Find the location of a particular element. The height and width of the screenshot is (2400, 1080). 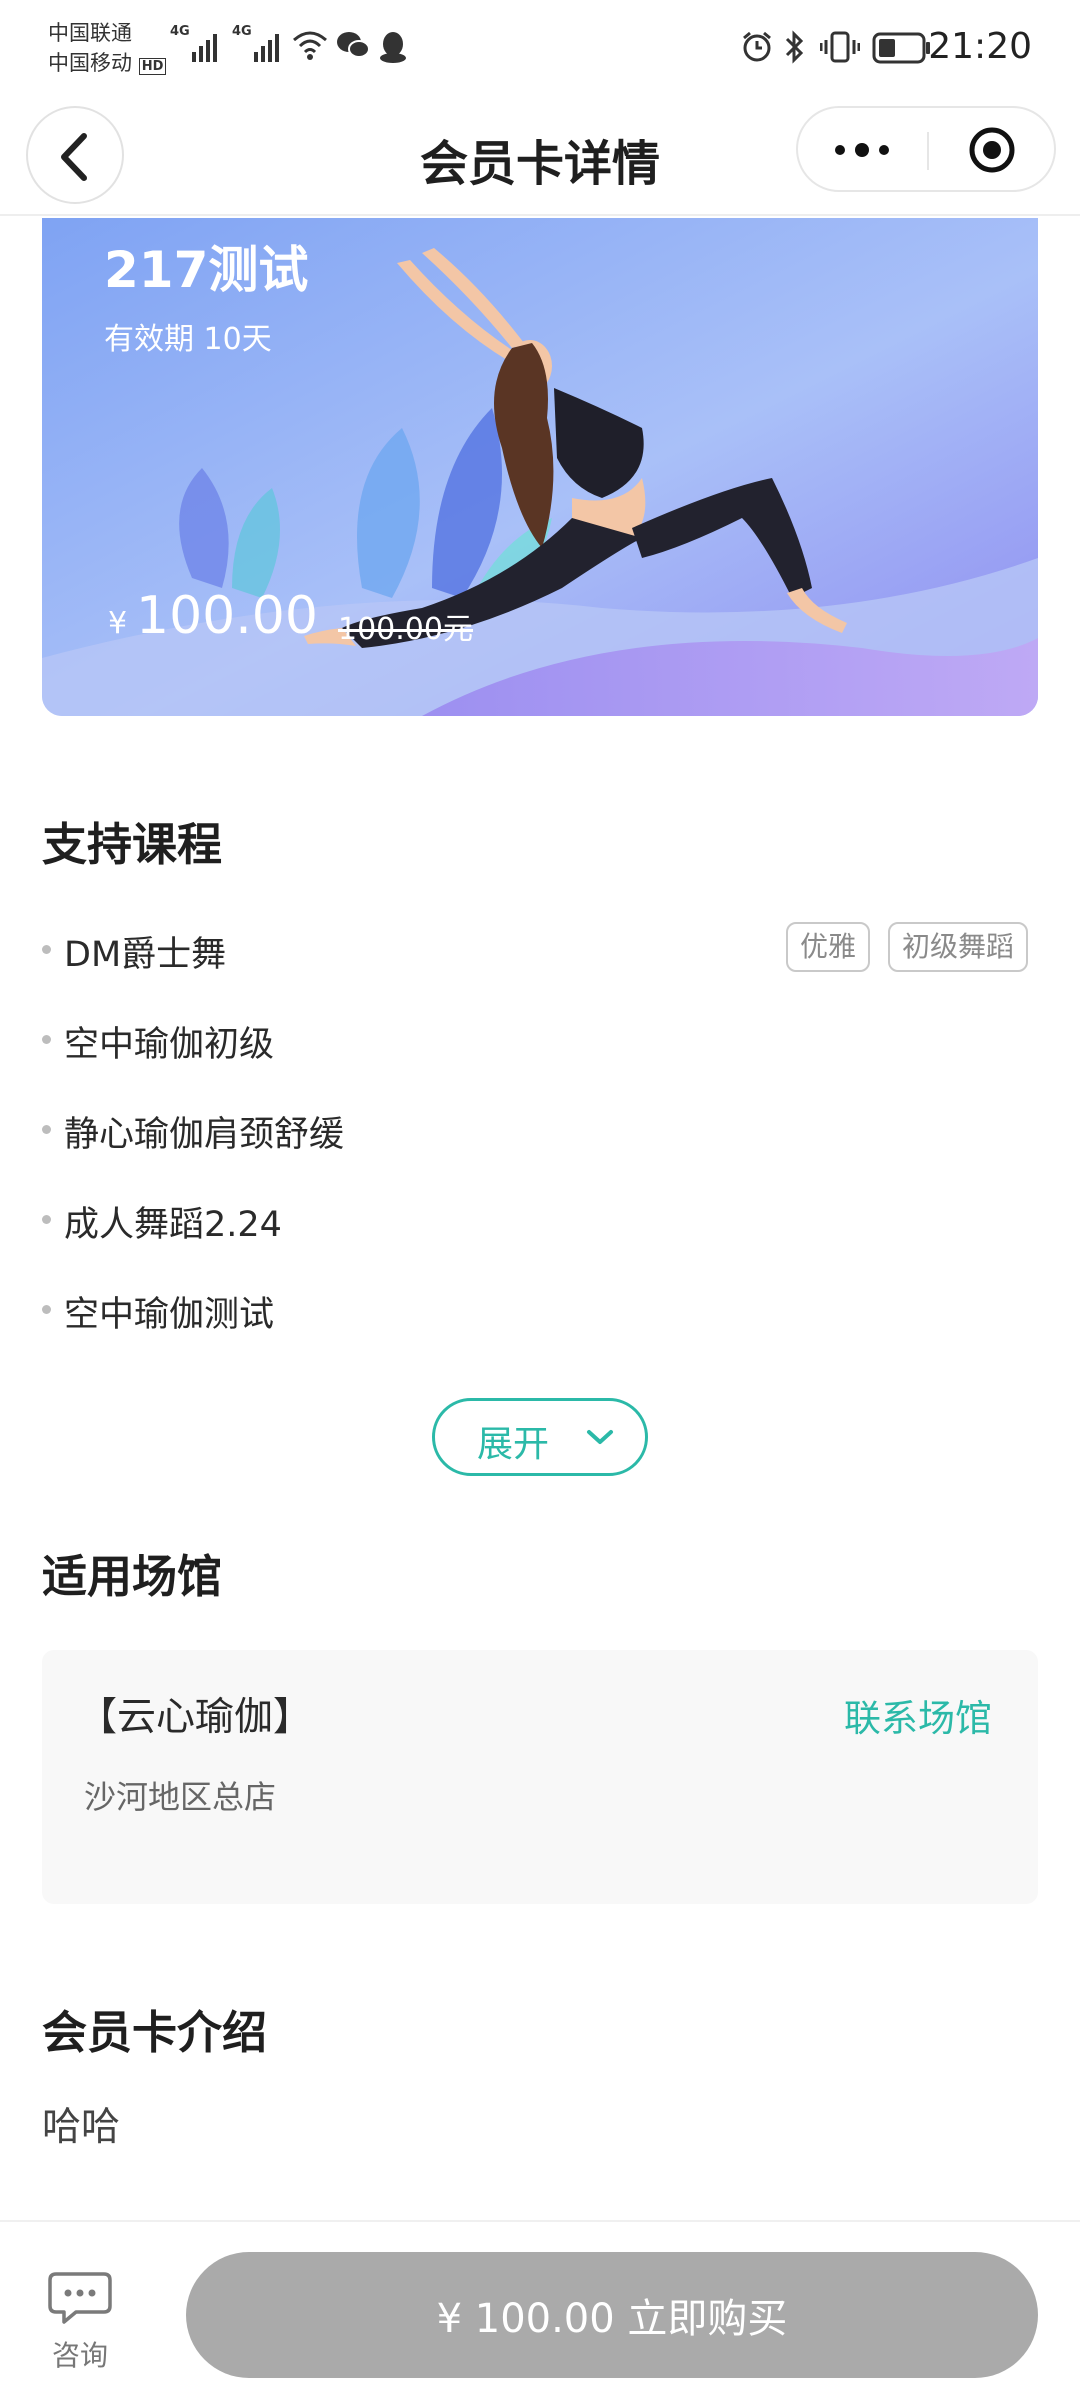

venue-name: 【云心瑜伽】 is located at coordinates (195, 1717).